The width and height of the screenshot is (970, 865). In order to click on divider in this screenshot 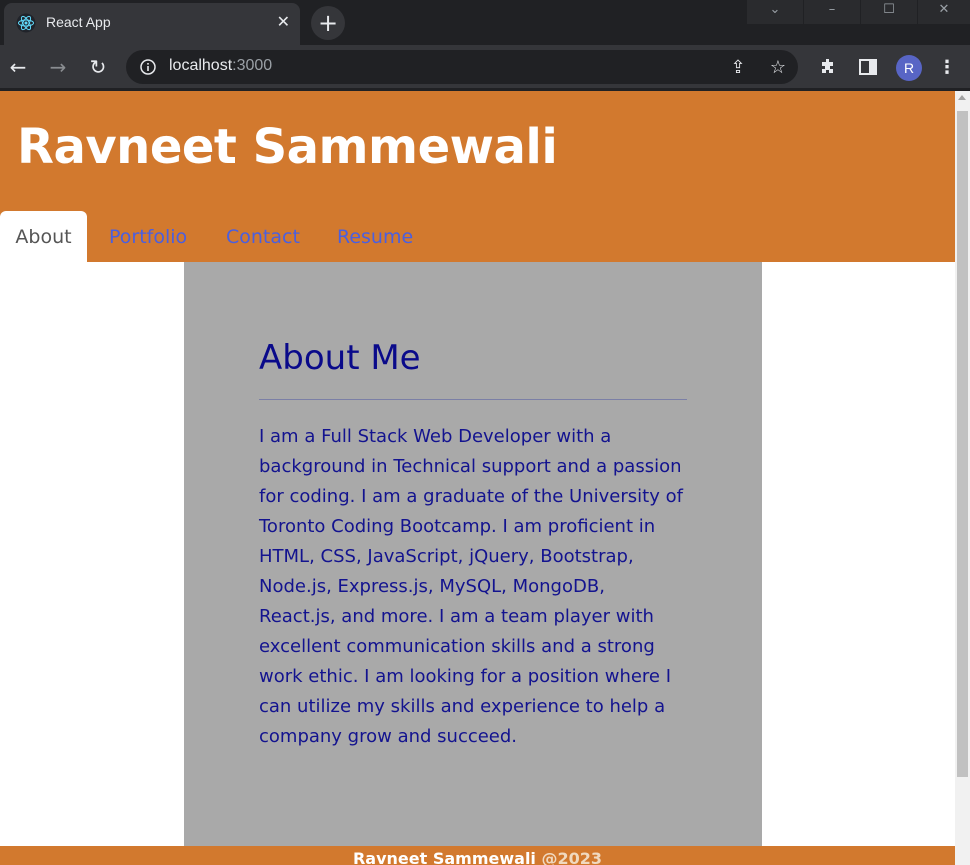, I will do `click(473, 399)`.